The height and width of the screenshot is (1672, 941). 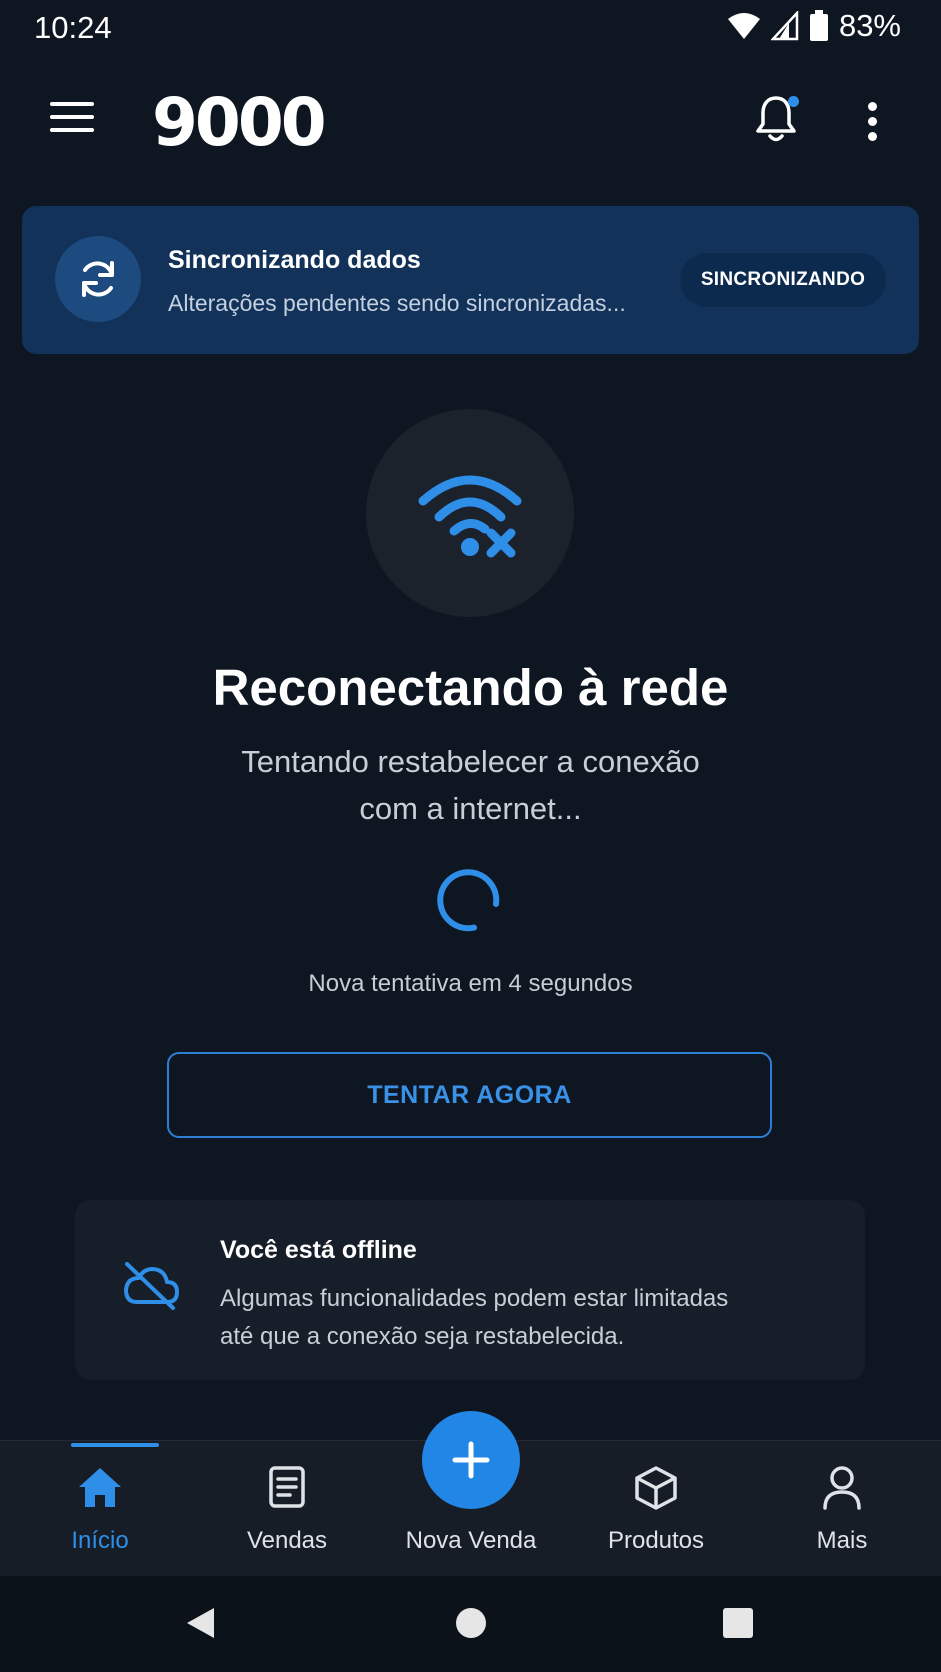 What do you see at coordinates (287, 1509) in the screenshot?
I see `nav-item-vendas: Vendas` at bounding box center [287, 1509].